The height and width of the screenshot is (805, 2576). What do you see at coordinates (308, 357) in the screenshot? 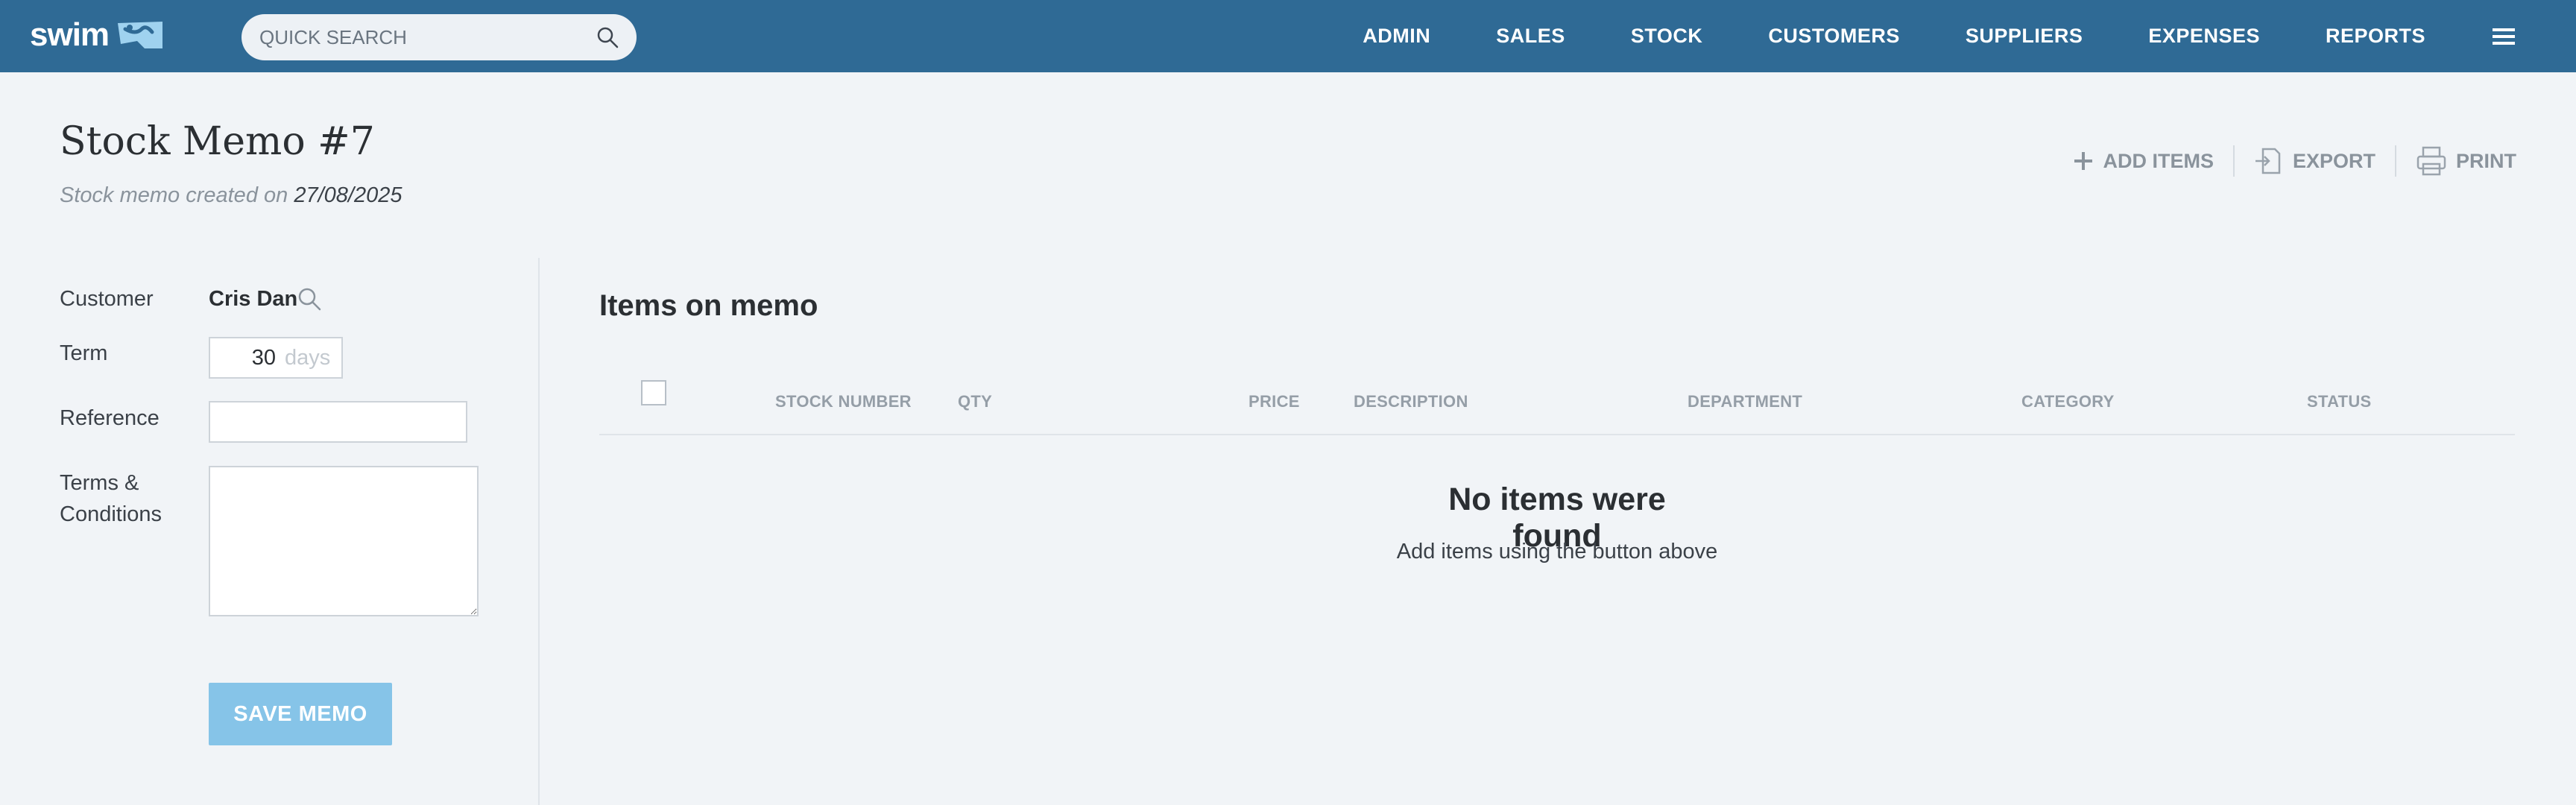
I see `term-unit: days` at bounding box center [308, 357].